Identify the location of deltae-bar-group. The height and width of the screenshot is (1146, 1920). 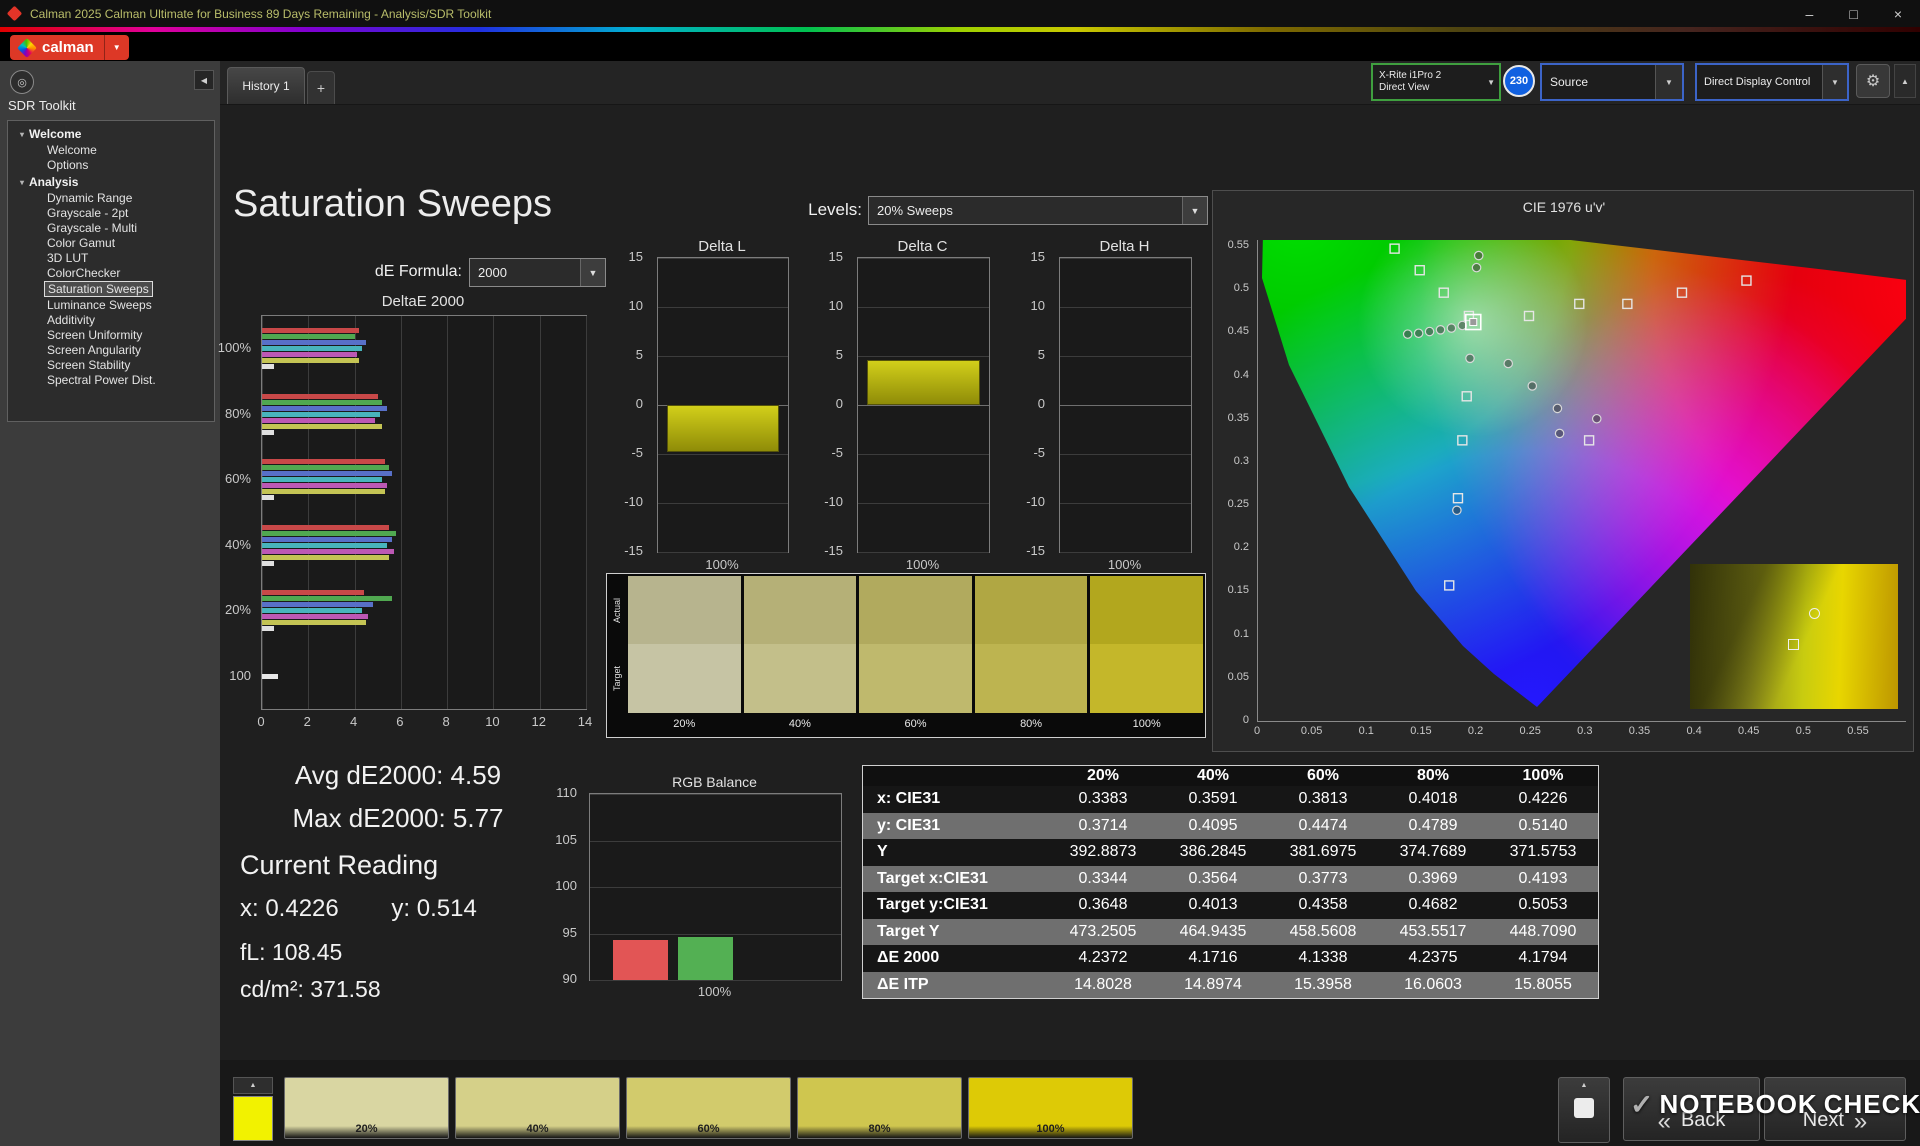
(424, 611).